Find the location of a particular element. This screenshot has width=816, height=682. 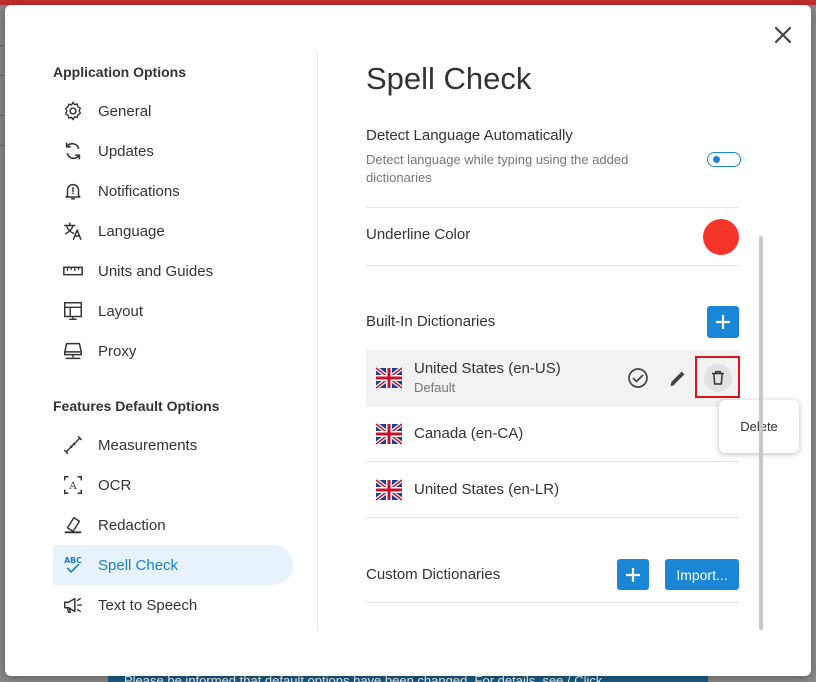

sidebar-item-label: General is located at coordinates (125, 111).